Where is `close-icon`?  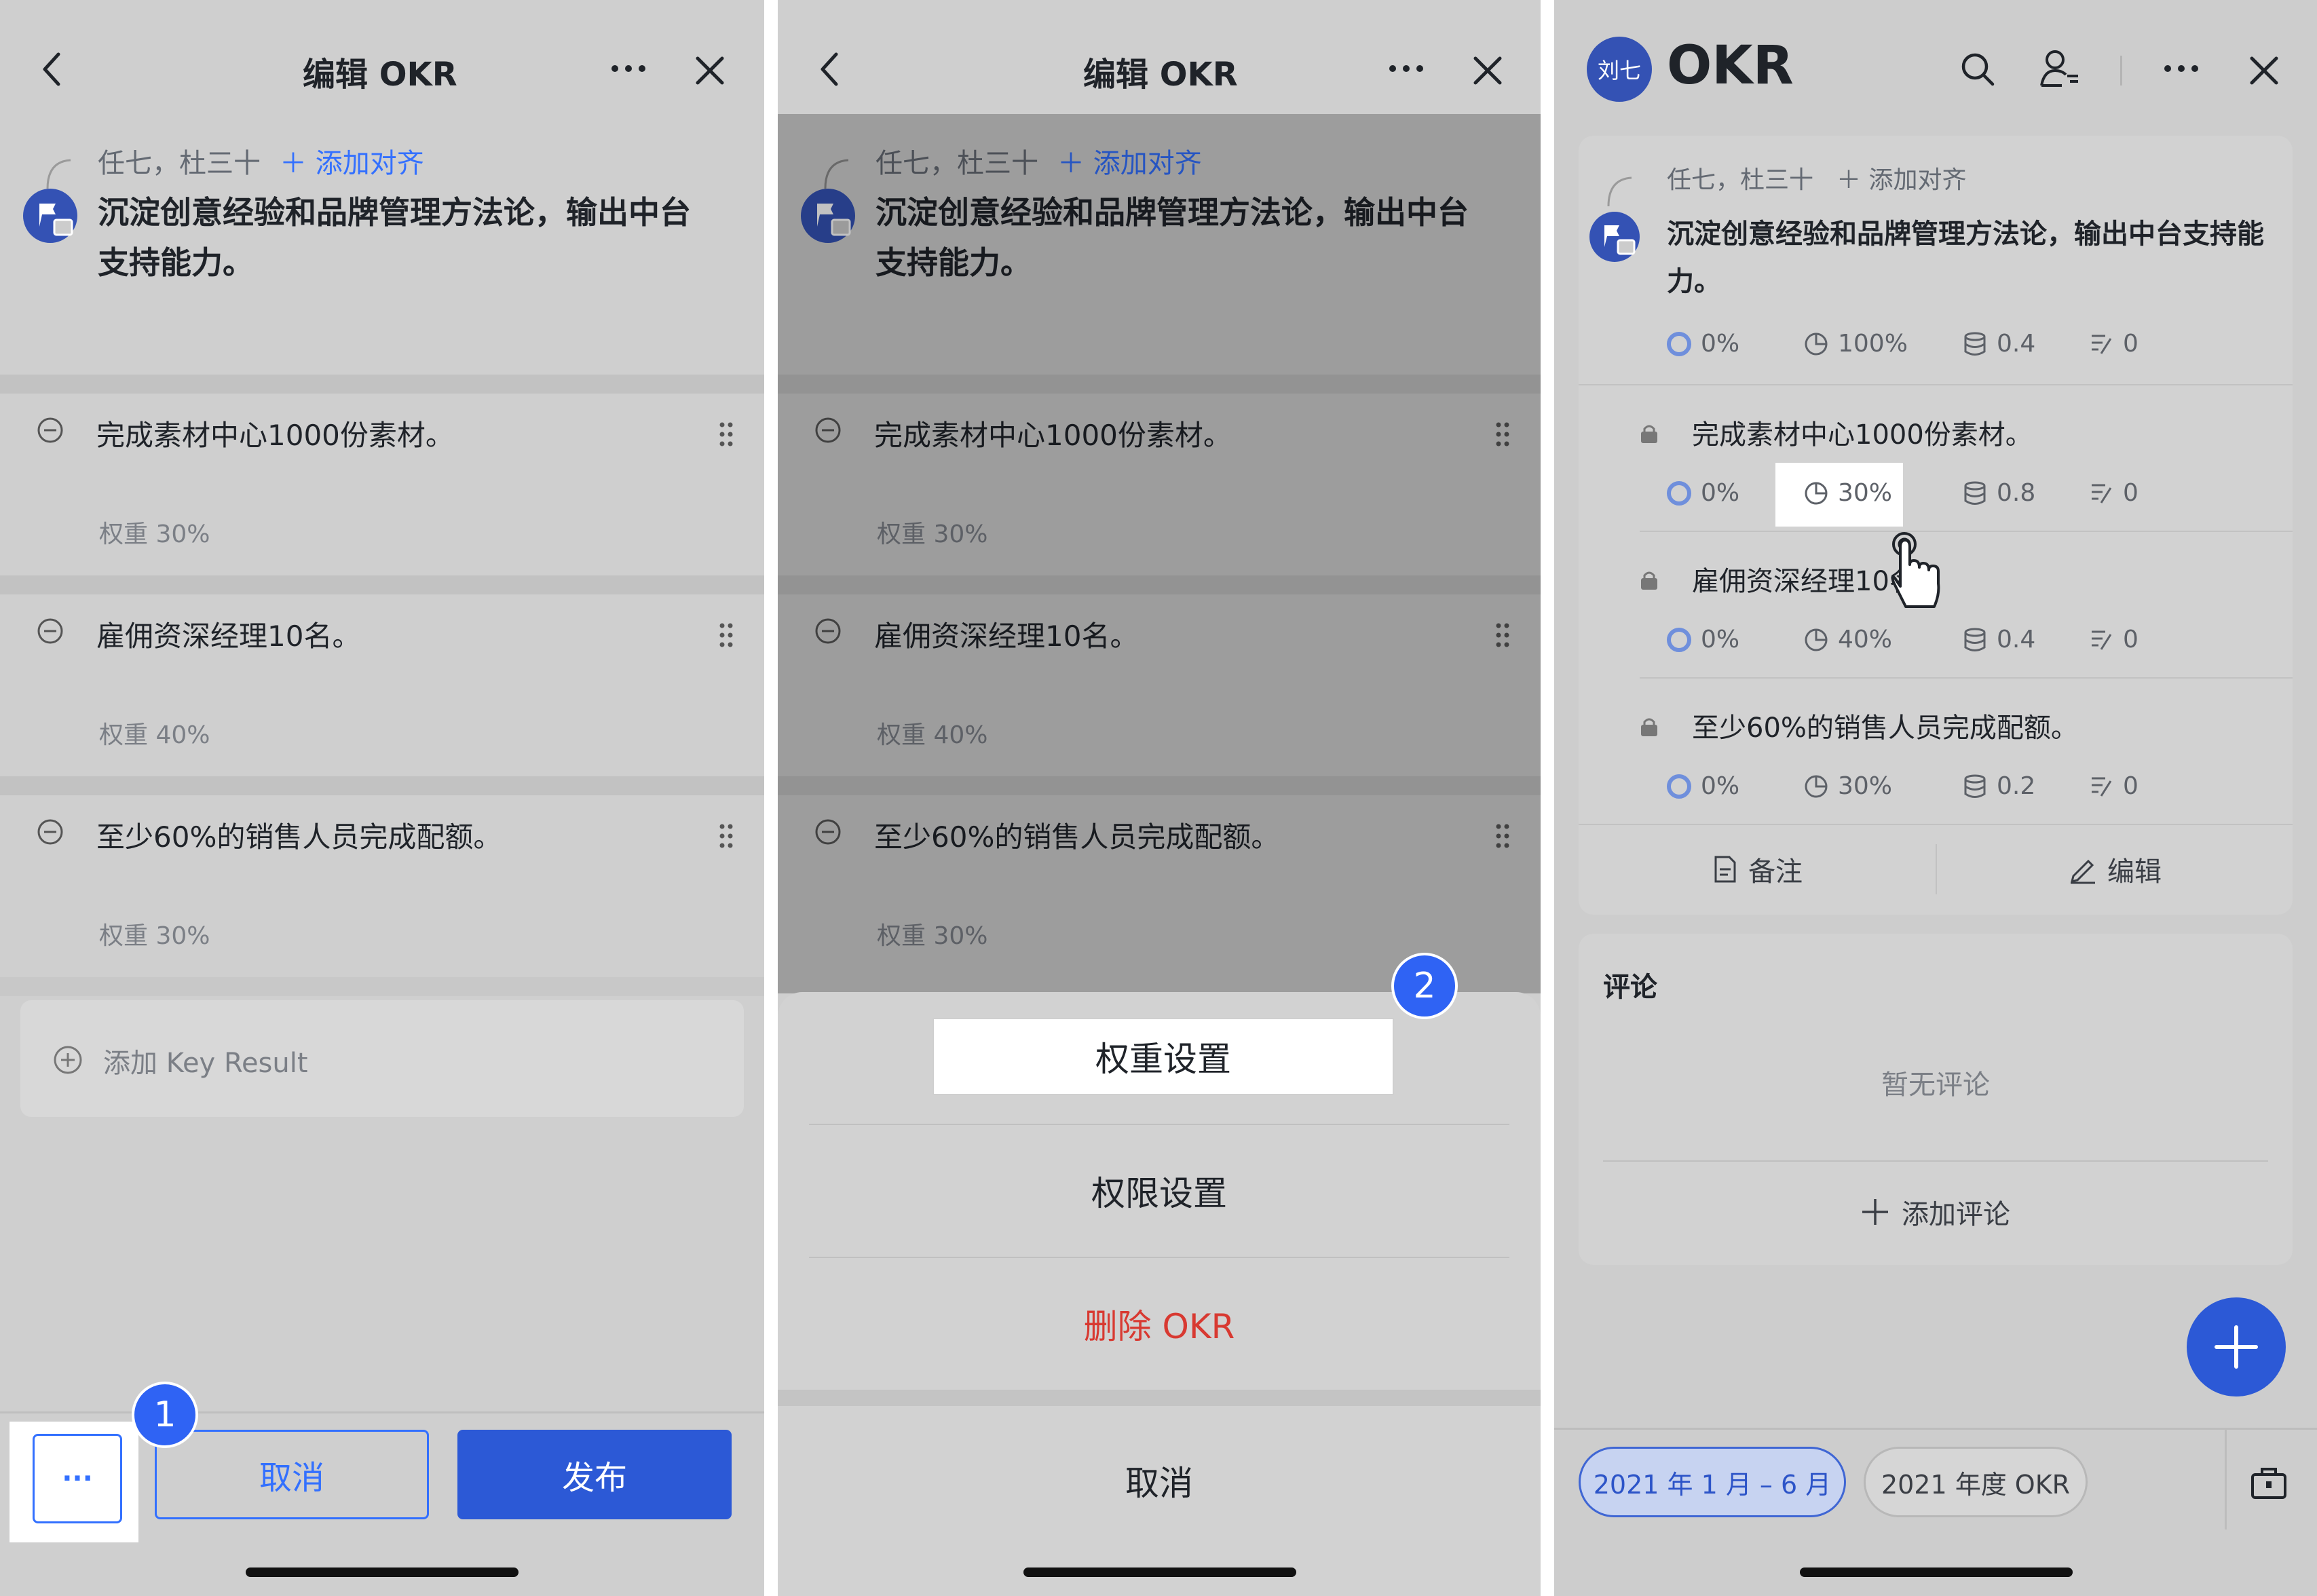 close-icon is located at coordinates (710, 70).